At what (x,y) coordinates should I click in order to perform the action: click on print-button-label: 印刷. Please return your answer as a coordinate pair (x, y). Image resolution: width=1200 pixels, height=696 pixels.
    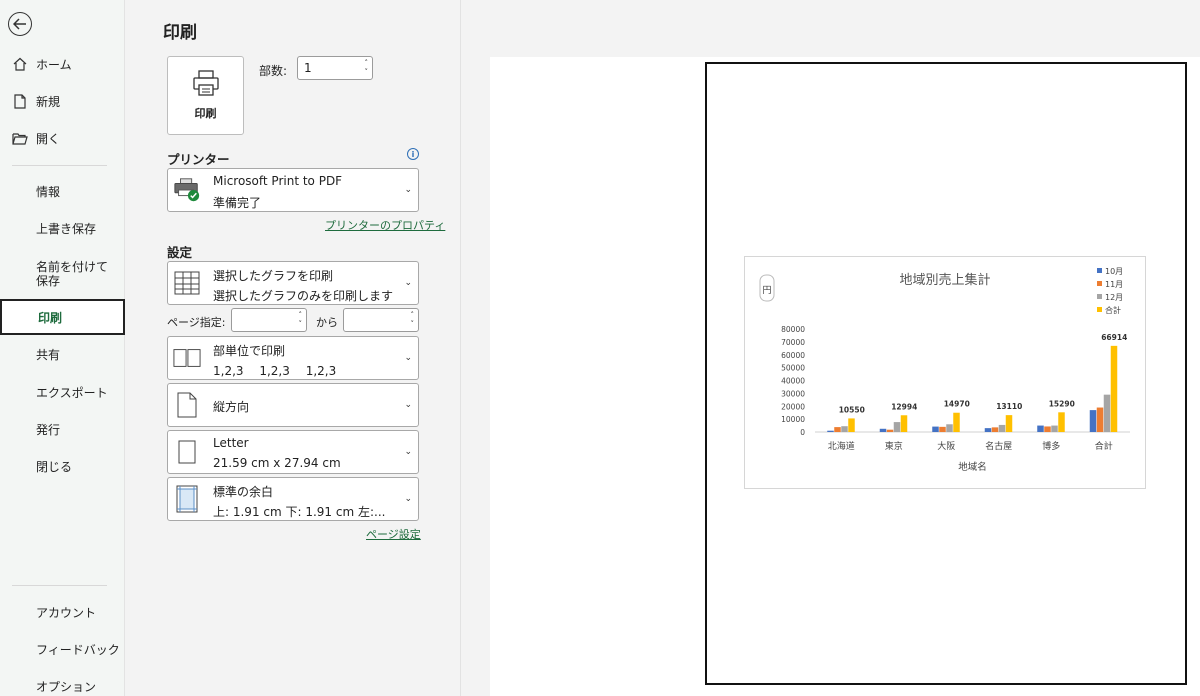
    Looking at the image, I should click on (205, 113).